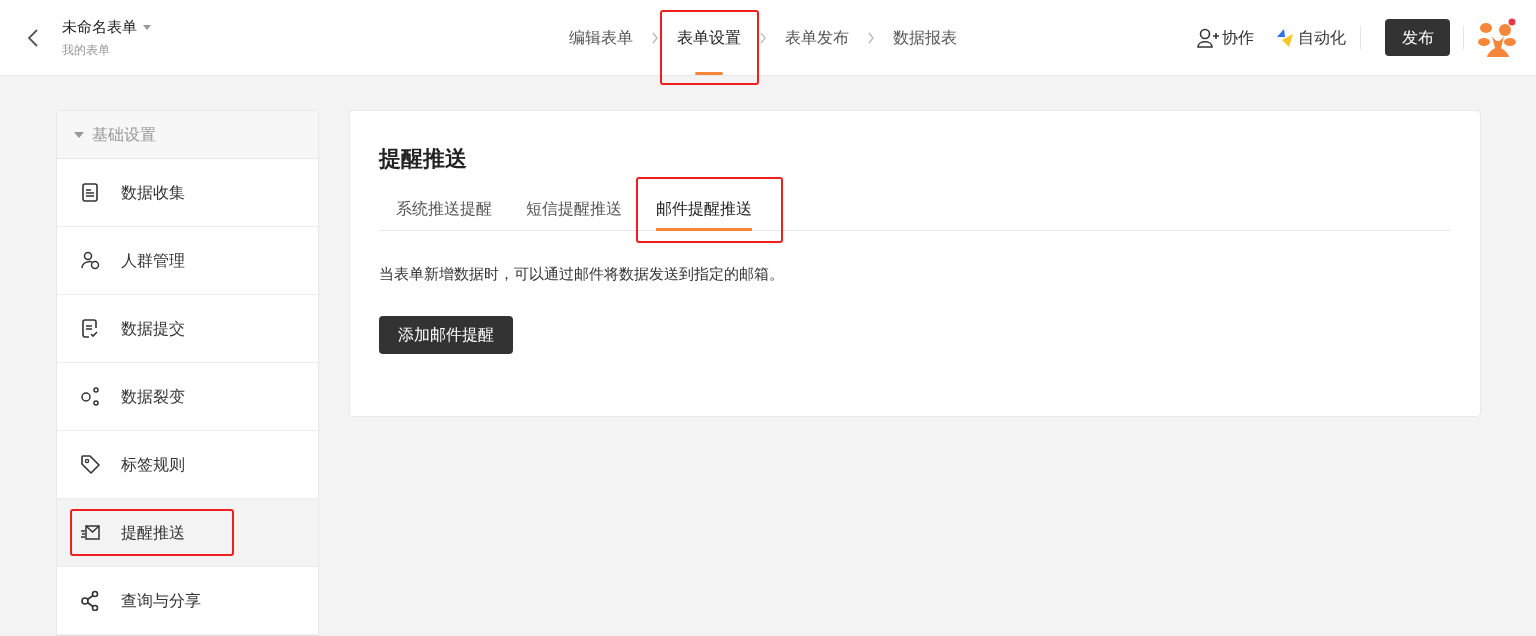 Image resolution: width=1536 pixels, height=636 pixels. I want to click on automation-button: 自动化, so click(1311, 37).